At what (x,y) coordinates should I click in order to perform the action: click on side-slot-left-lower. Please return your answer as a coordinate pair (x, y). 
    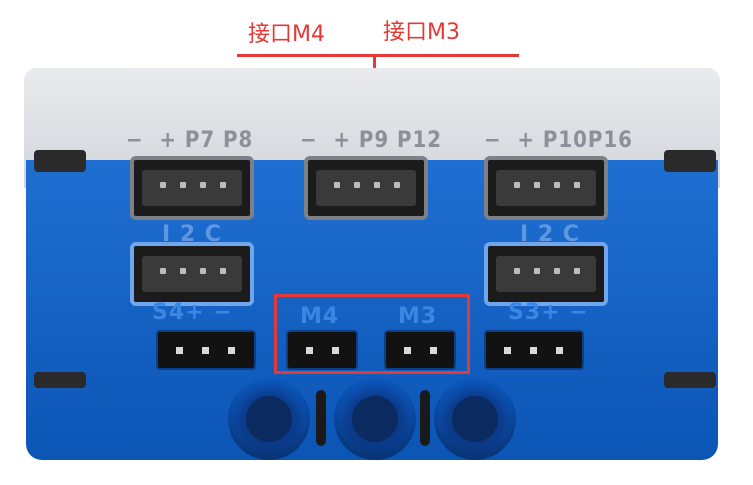
    Looking at the image, I should click on (60, 380).